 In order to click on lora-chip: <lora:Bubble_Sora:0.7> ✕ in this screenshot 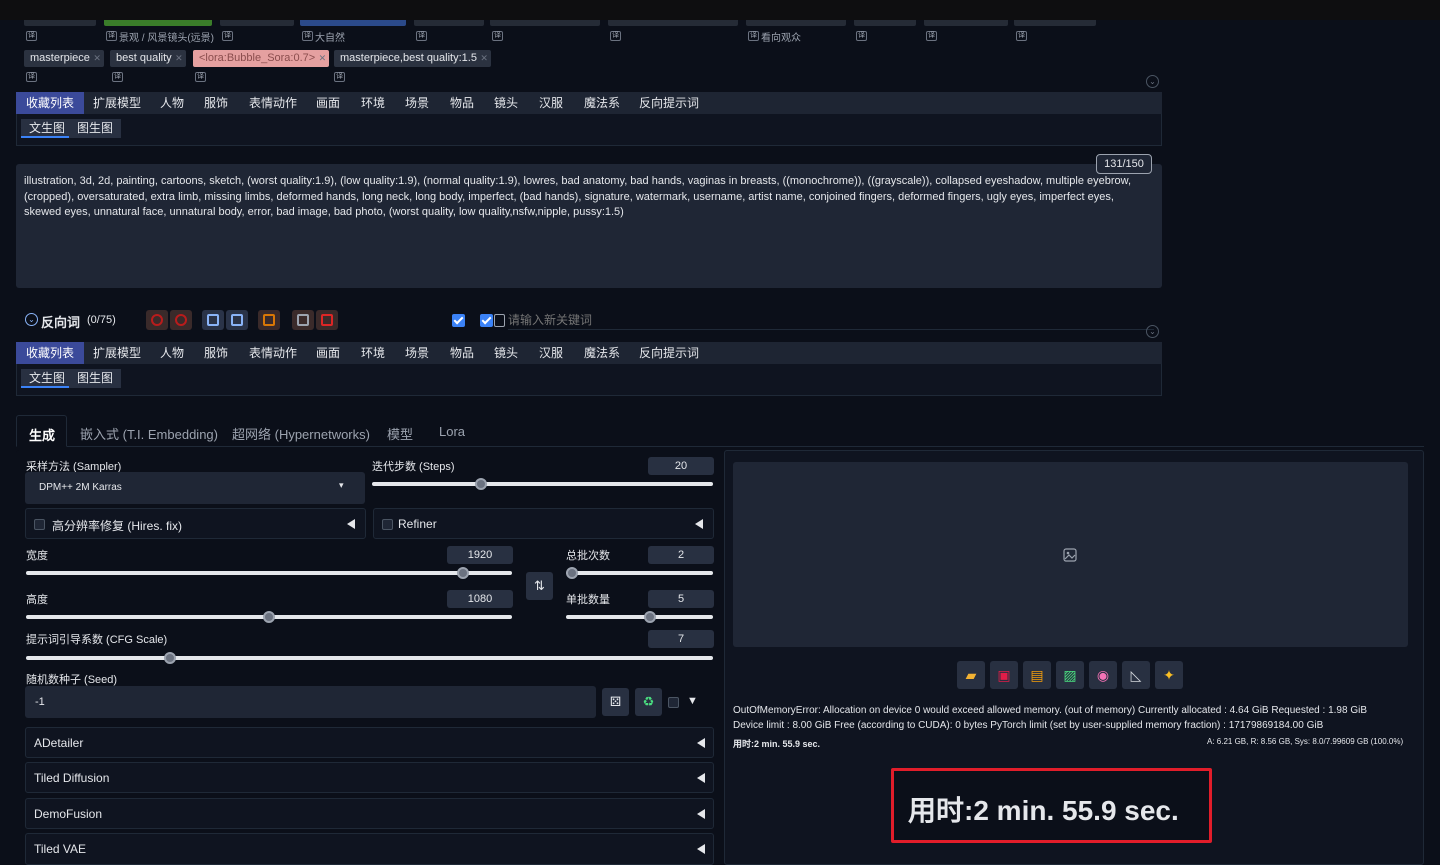, I will do `click(261, 58)`.